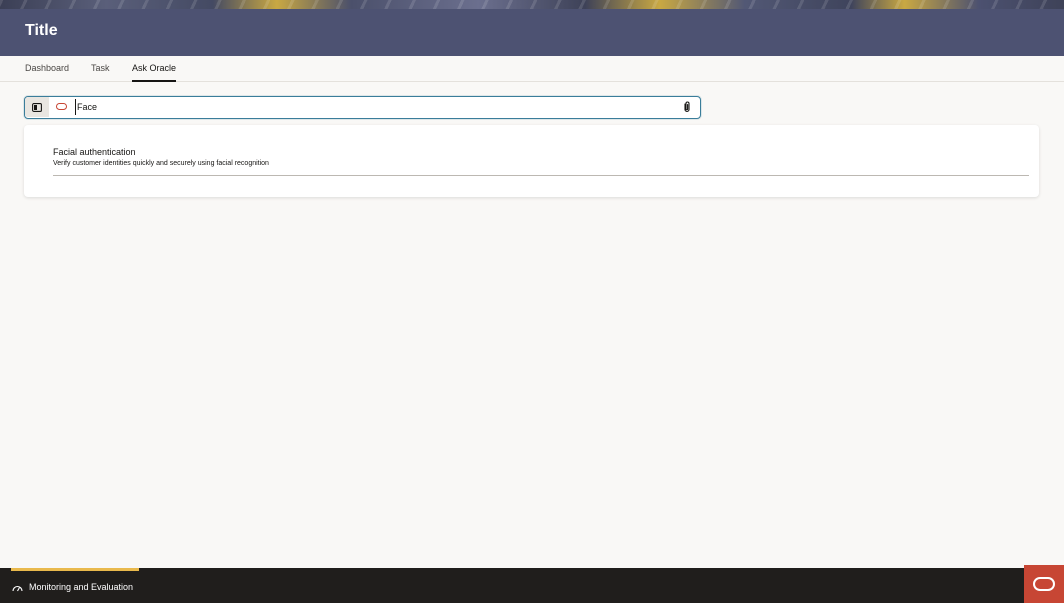  What do you see at coordinates (532, 585) in the screenshot?
I see `footer-bar: Monitoring and Evaluation` at bounding box center [532, 585].